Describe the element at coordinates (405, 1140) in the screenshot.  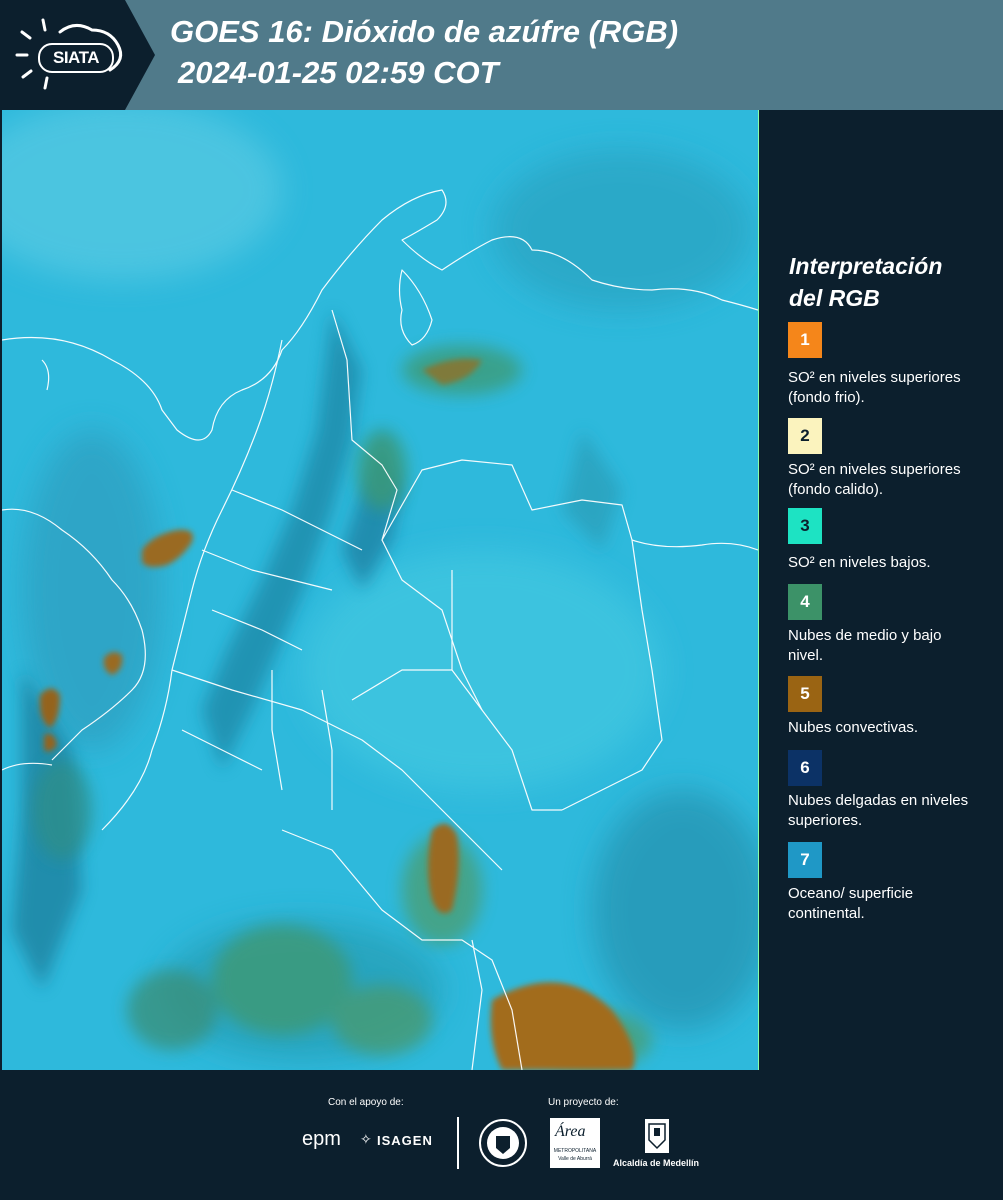
I see `isagen-logo: ISAGEN` at that location.